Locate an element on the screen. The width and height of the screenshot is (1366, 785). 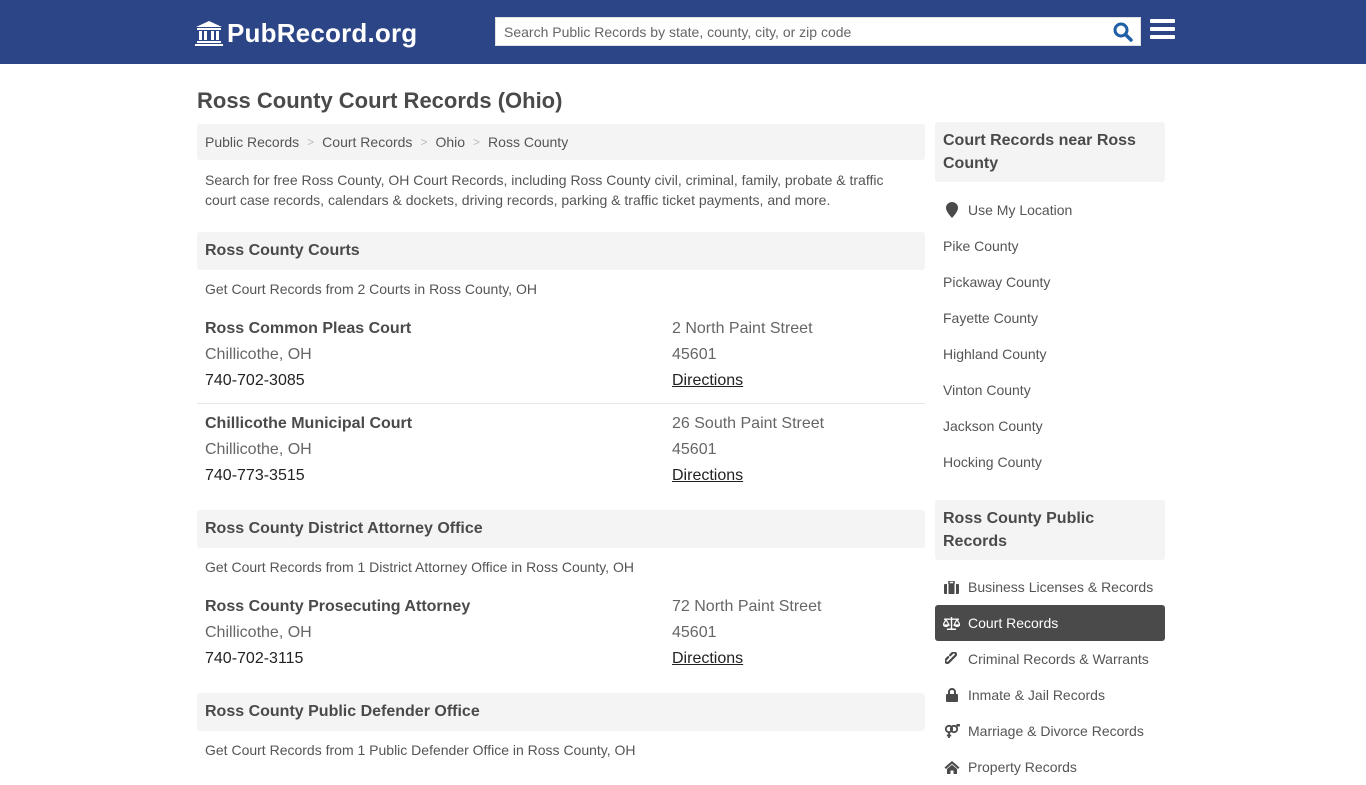
sidebar-item-criminal-records: Criminal Records & Warrants is located at coordinates (1050, 659).